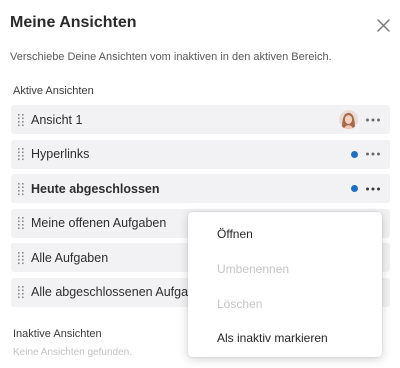  What do you see at coordinates (57, 119) in the screenshot?
I see `view-label: Ansicht 1` at bounding box center [57, 119].